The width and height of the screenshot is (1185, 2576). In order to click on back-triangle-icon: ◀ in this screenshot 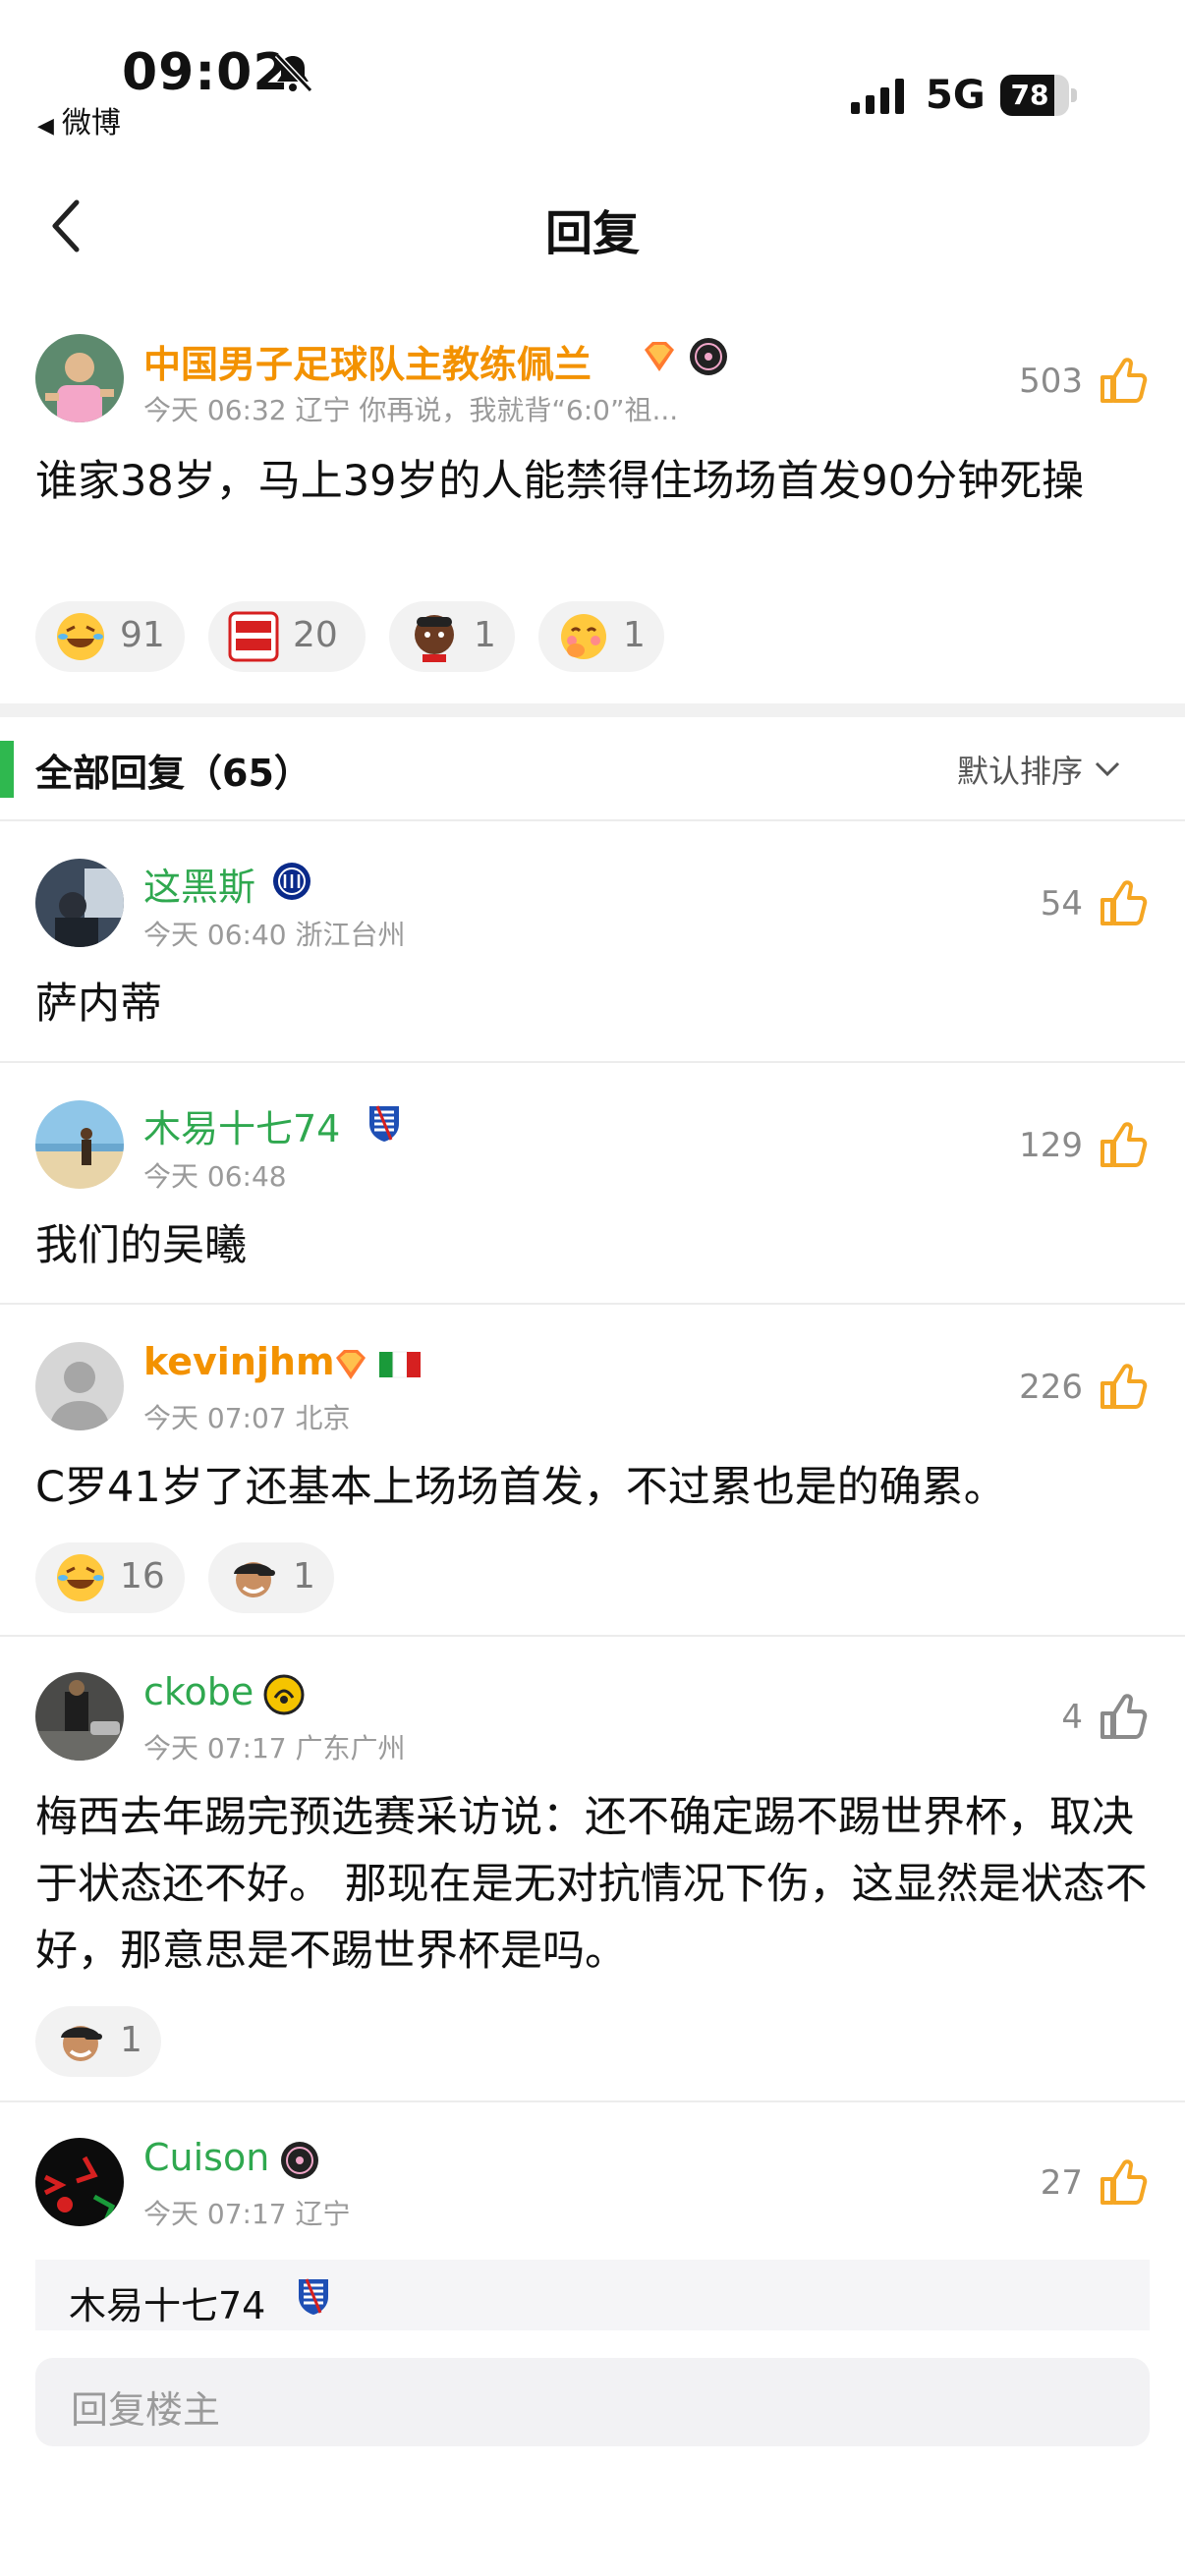, I will do `click(46, 126)`.